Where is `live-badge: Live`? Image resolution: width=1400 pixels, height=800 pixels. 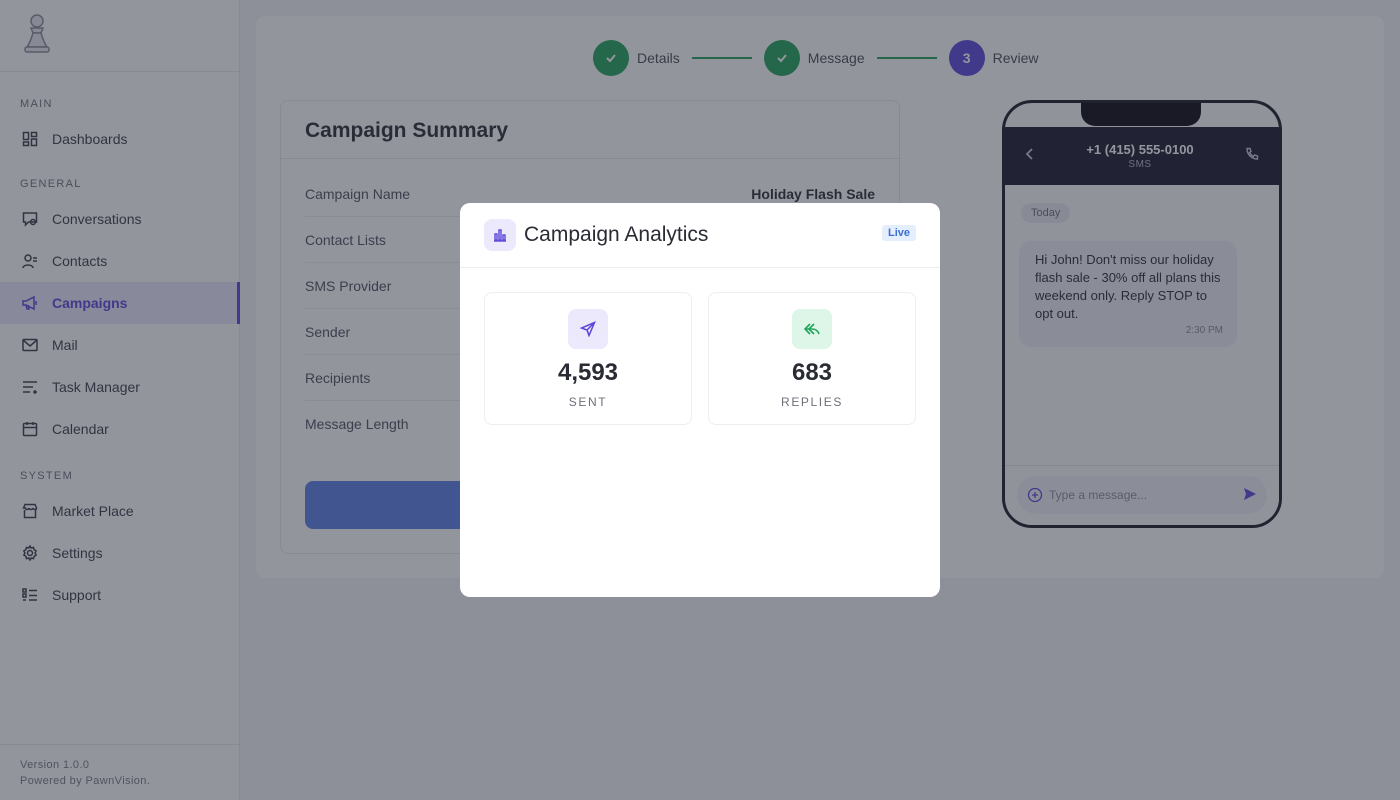
live-badge: Live is located at coordinates (898, 233).